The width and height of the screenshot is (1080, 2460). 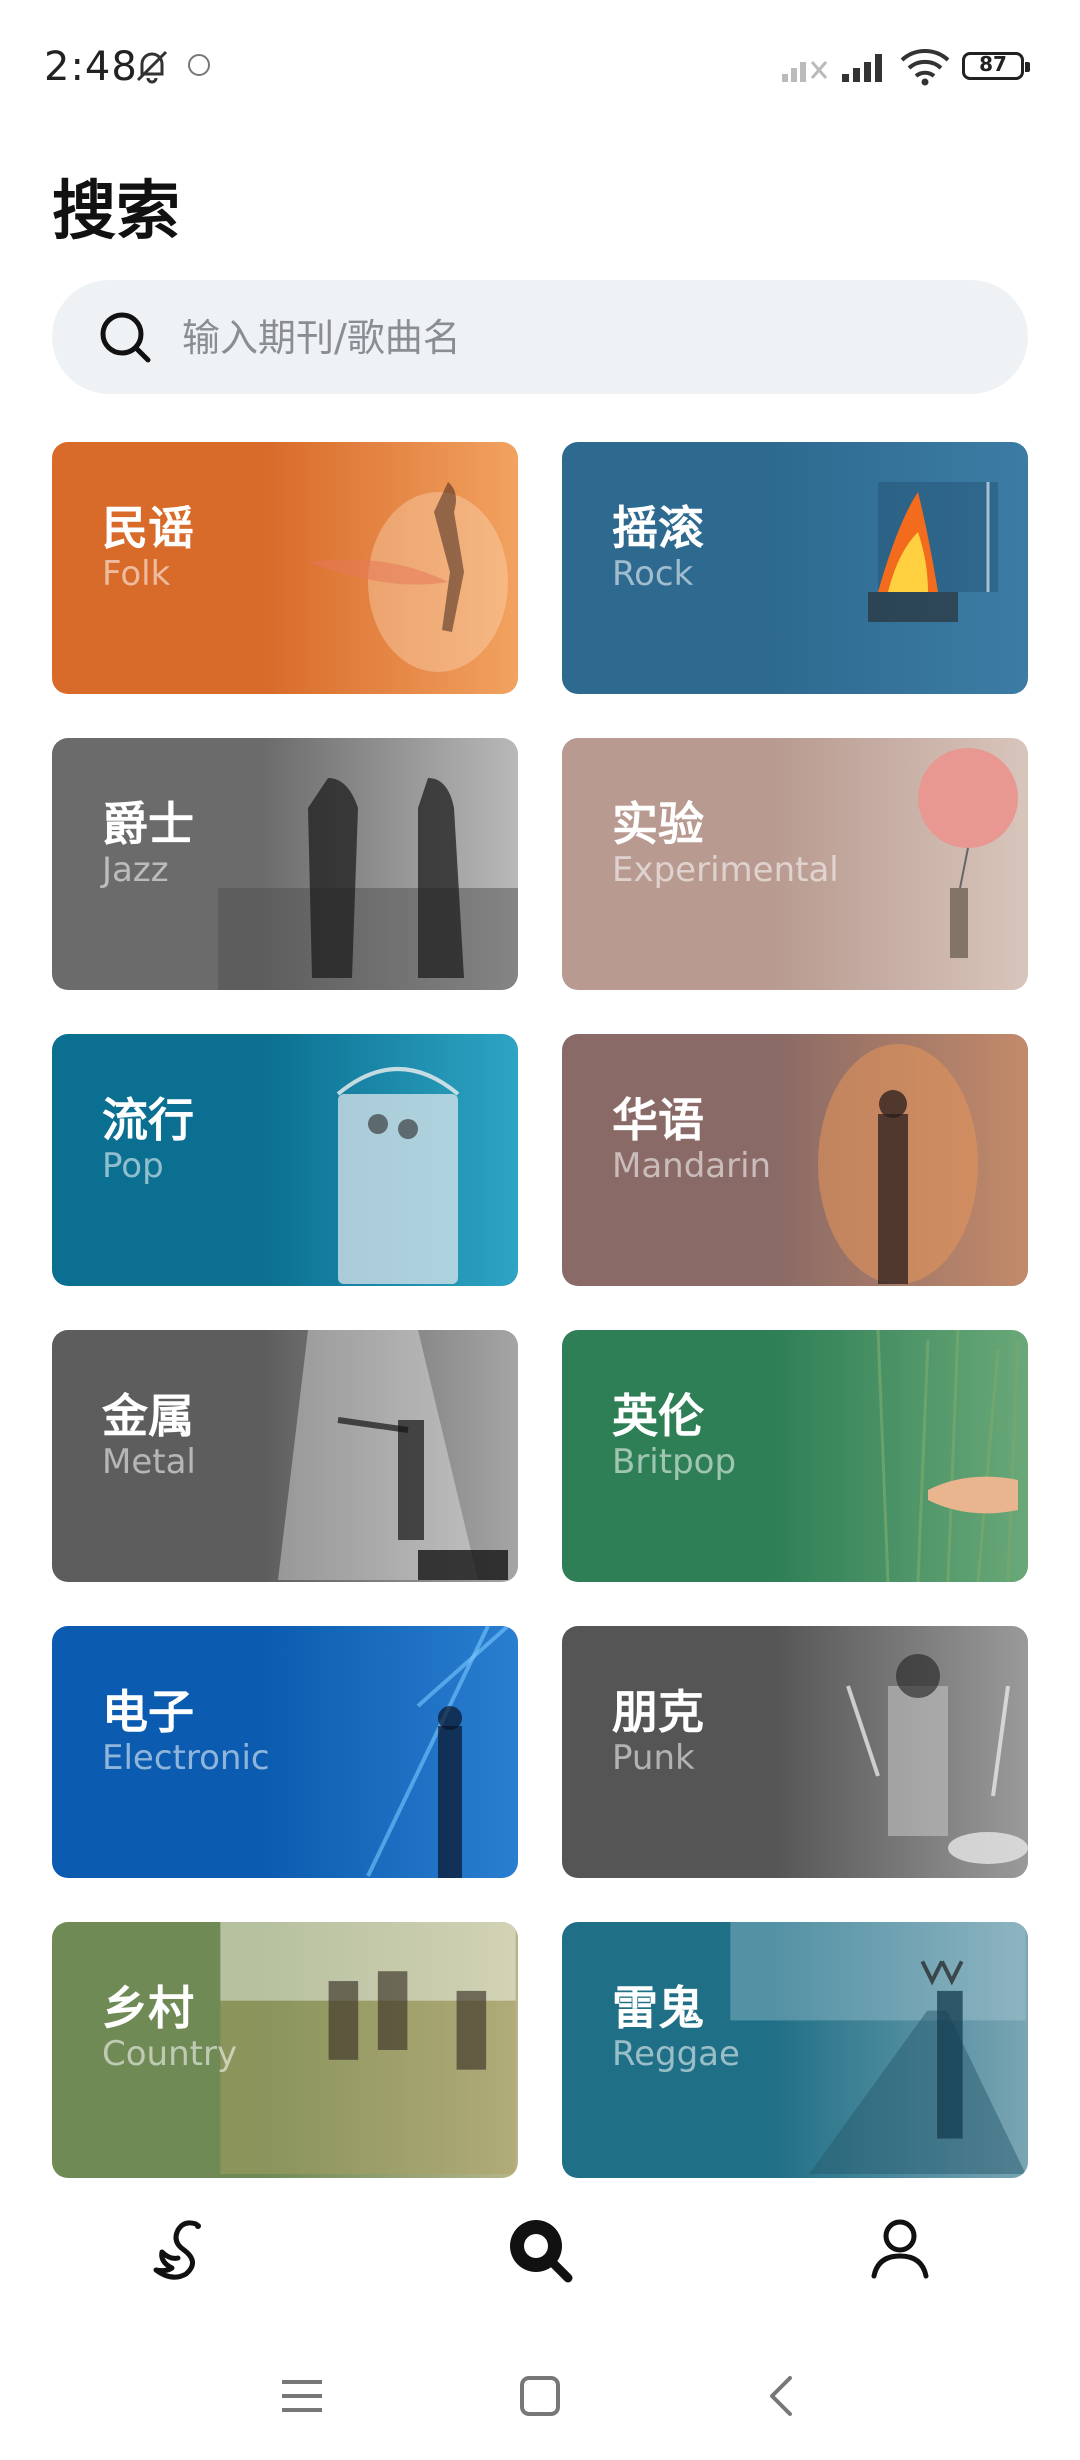 What do you see at coordinates (285, 1752) in the screenshot?
I see `genre-card-electronic: 电子 Electronic` at bounding box center [285, 1752].